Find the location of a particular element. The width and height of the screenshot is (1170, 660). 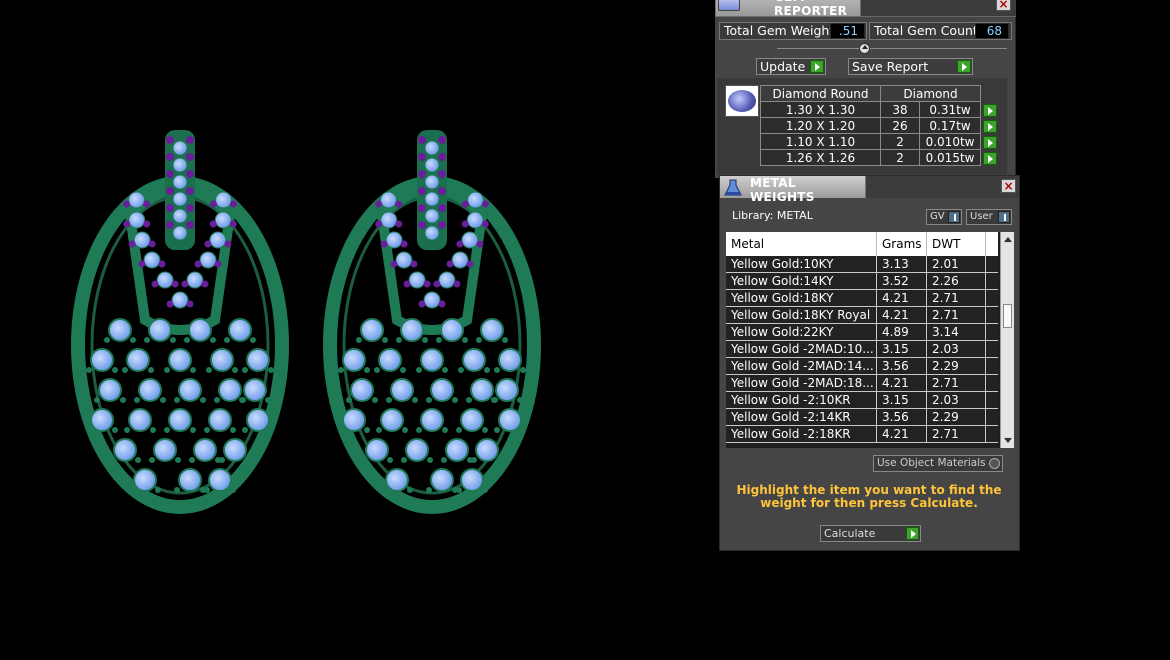

metal-row: Yellow Gold:22KY 4.89 3.14 is located at coordinates (862, 332).